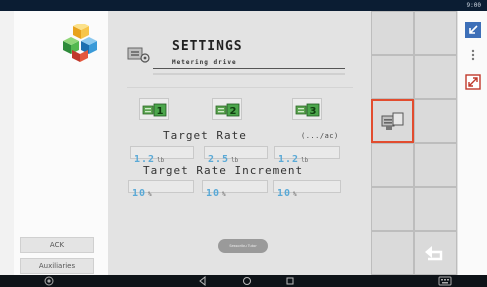  Describe the element at coordinates (161, 189) in the screenshot. I see `increment-field-1: 10%` at that location.